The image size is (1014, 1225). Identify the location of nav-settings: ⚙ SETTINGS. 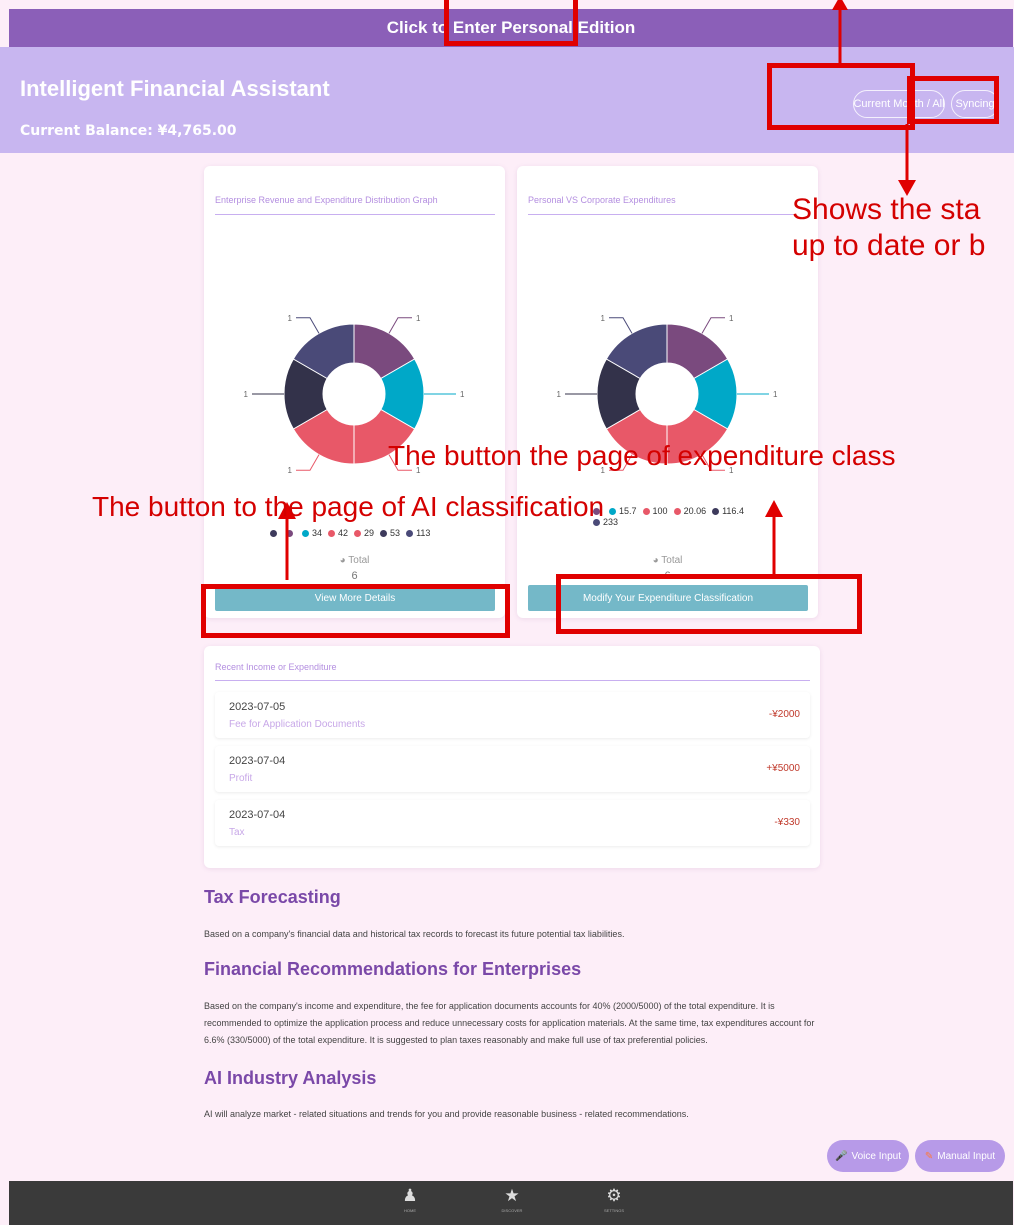
(614, 1199).